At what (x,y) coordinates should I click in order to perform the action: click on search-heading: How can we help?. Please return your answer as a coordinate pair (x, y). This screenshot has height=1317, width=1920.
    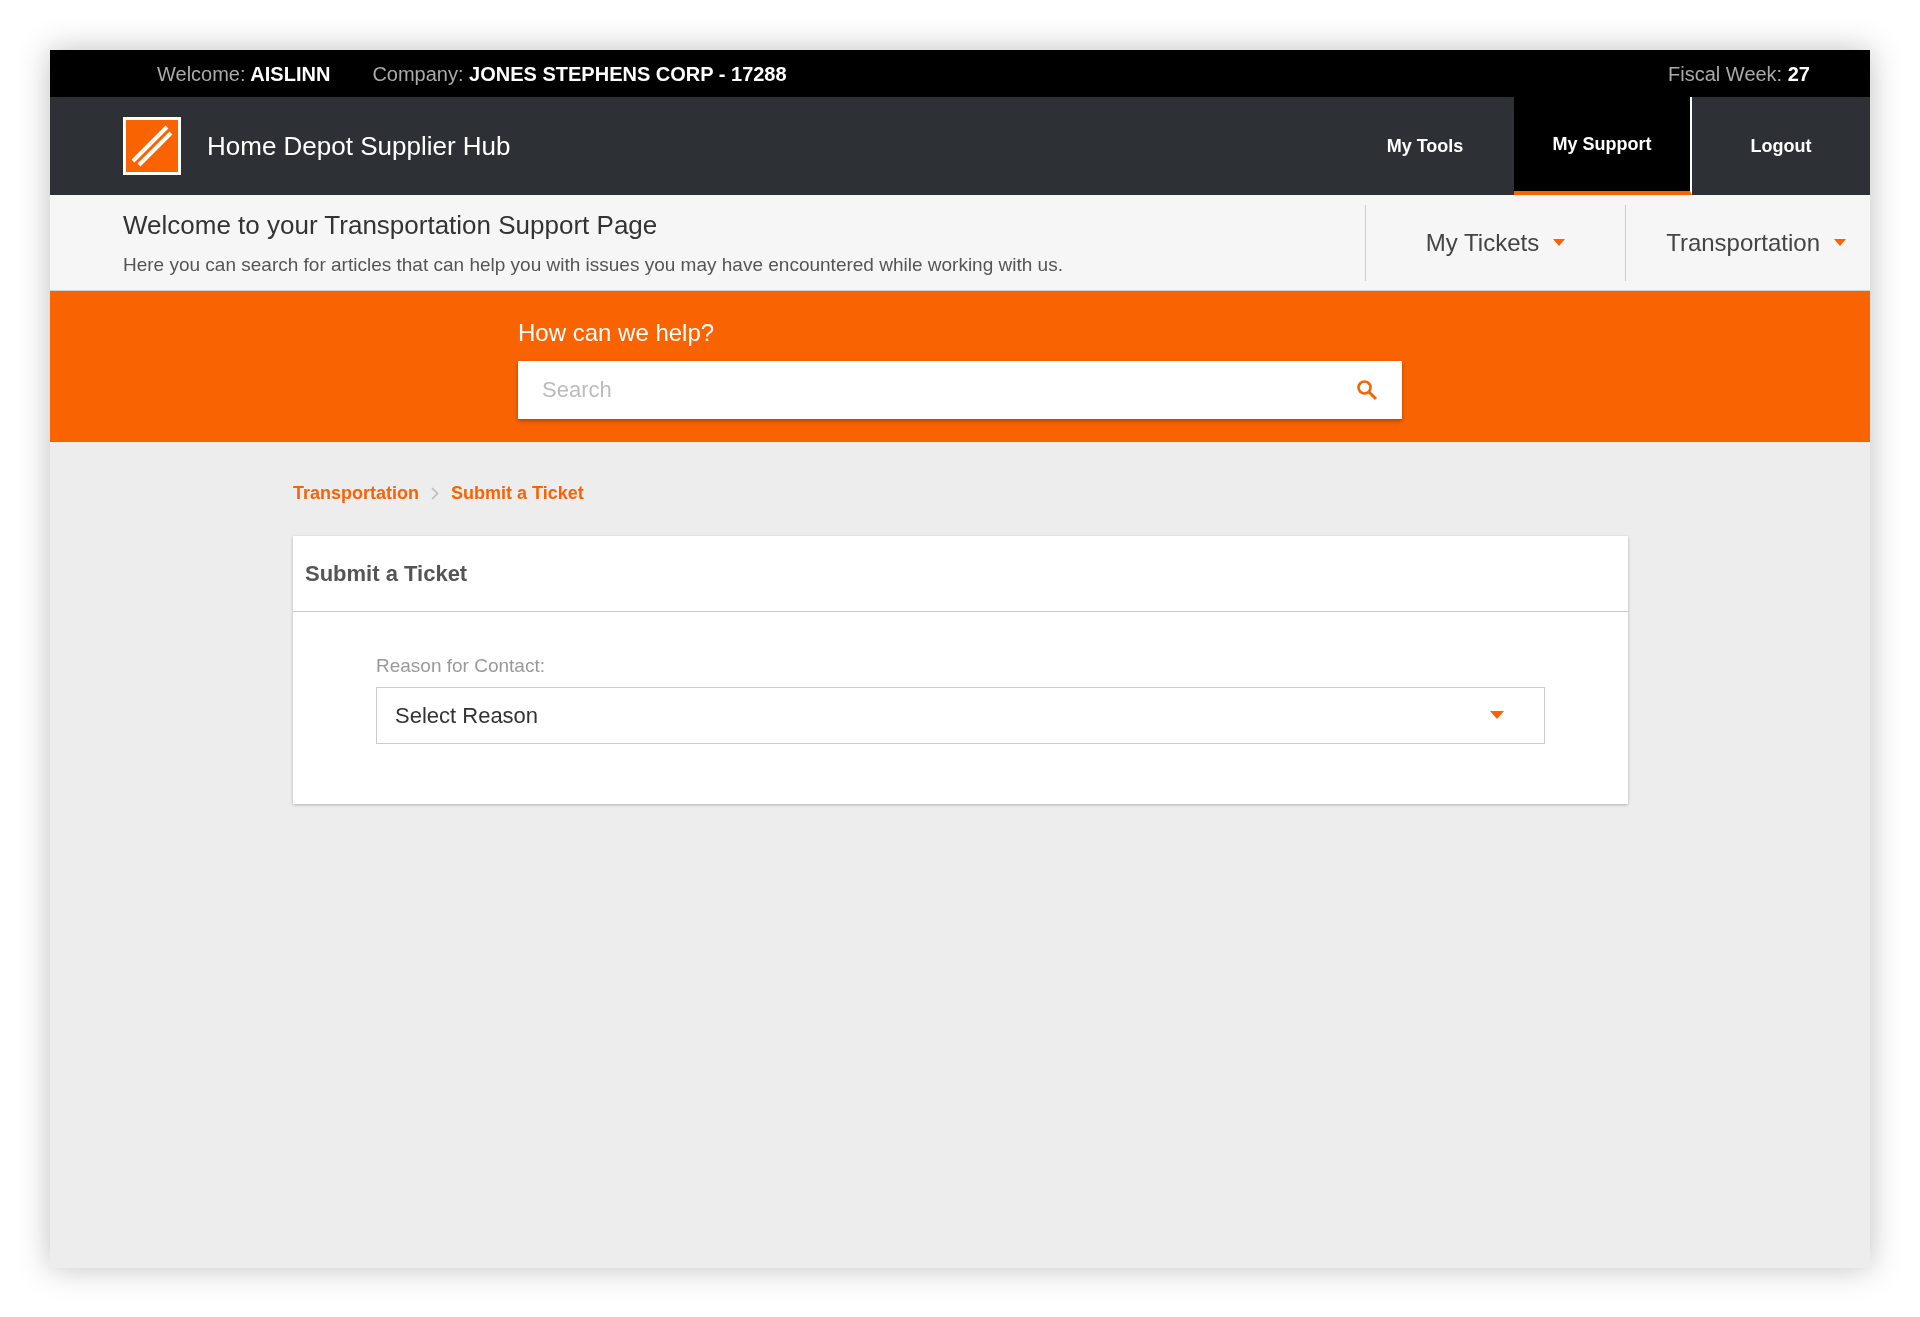
    Looking at the image, I should click on (617, 333).